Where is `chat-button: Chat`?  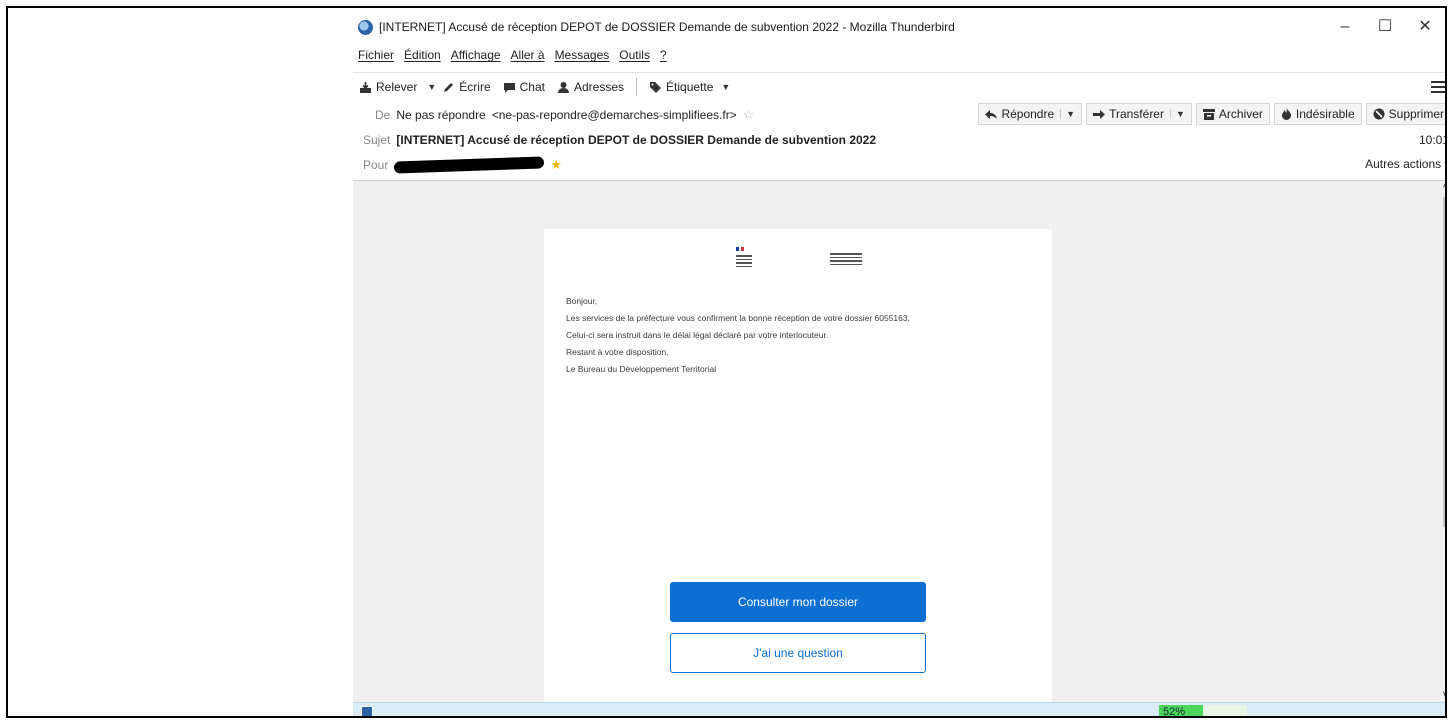
chat-button: Chat is located at coordinates (524, 87).